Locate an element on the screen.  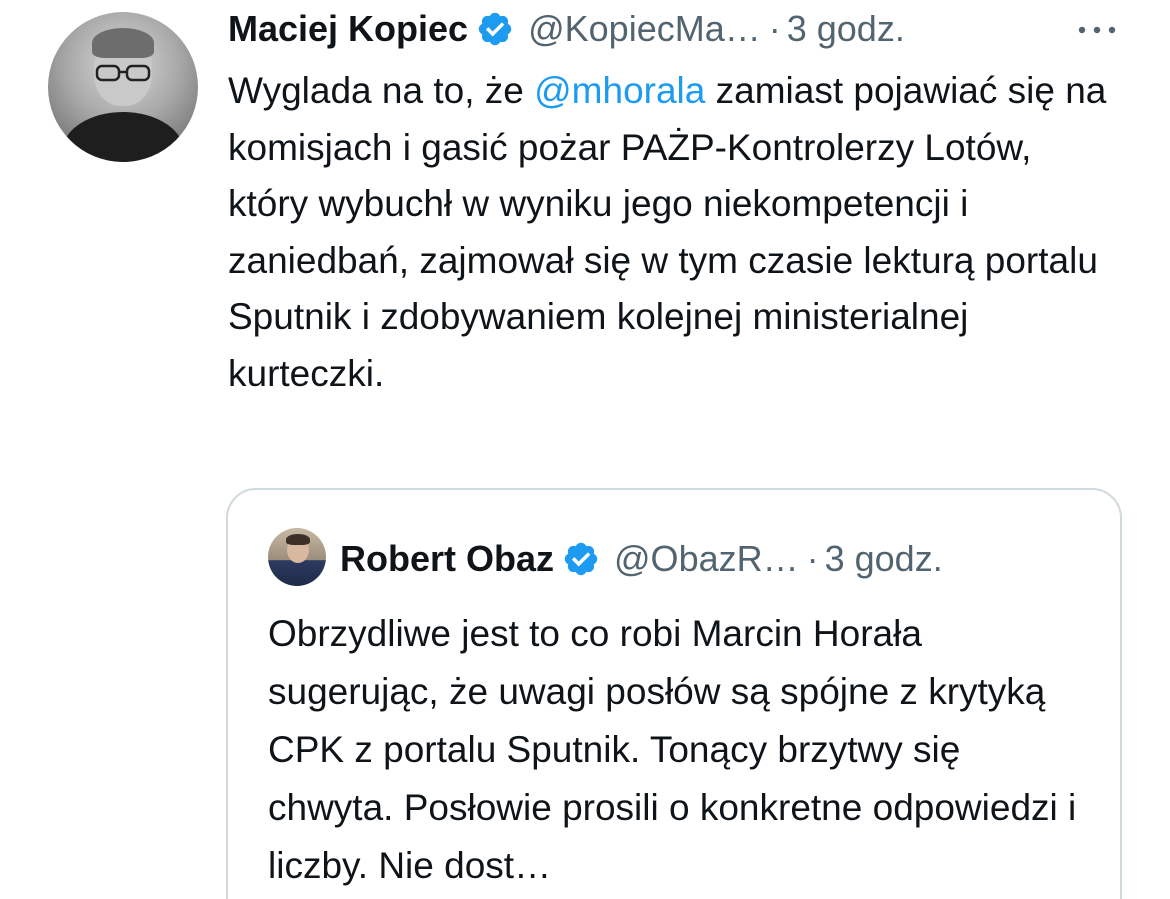
avatar-hair-shape is located at coordinates (123, 43).